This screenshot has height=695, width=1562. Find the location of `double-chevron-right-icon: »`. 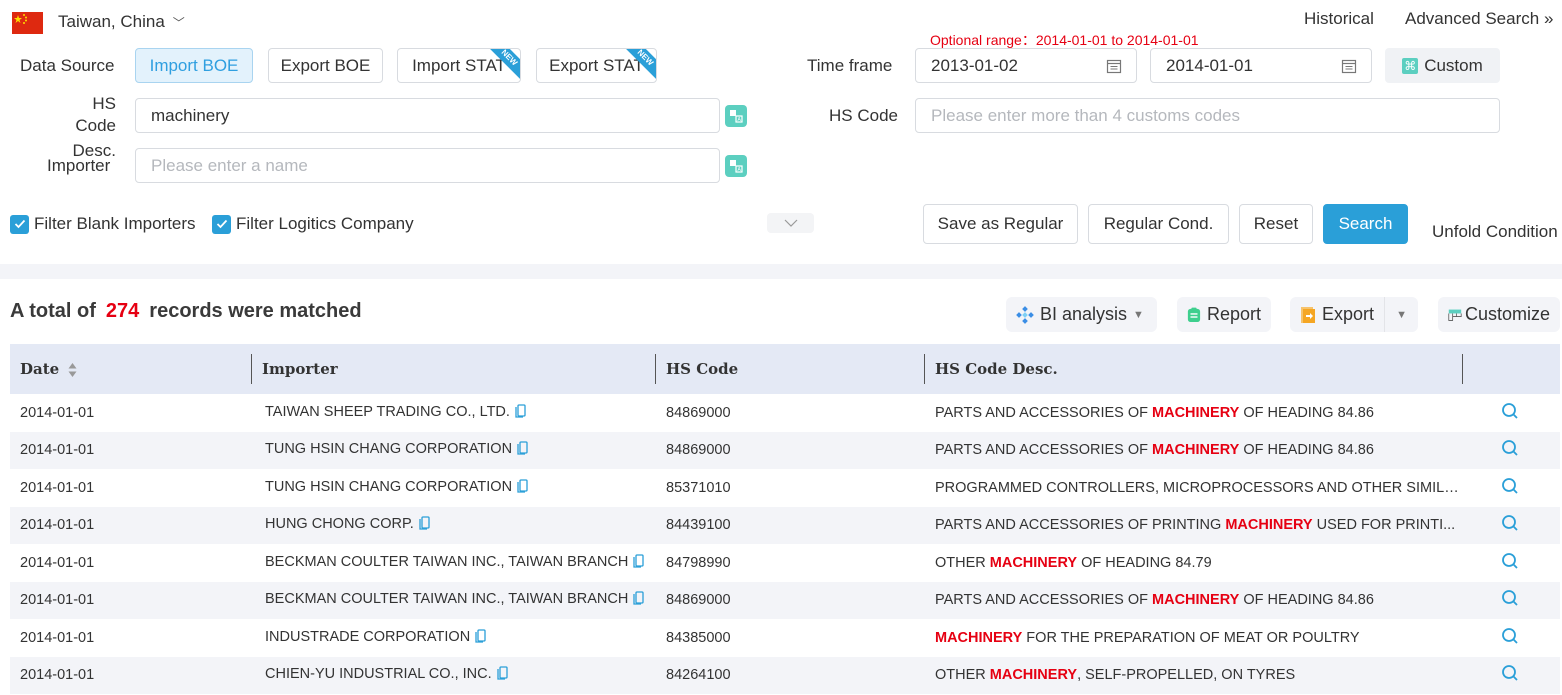

double-chevron-right-icon: » is located at coordinates (1548, 18).